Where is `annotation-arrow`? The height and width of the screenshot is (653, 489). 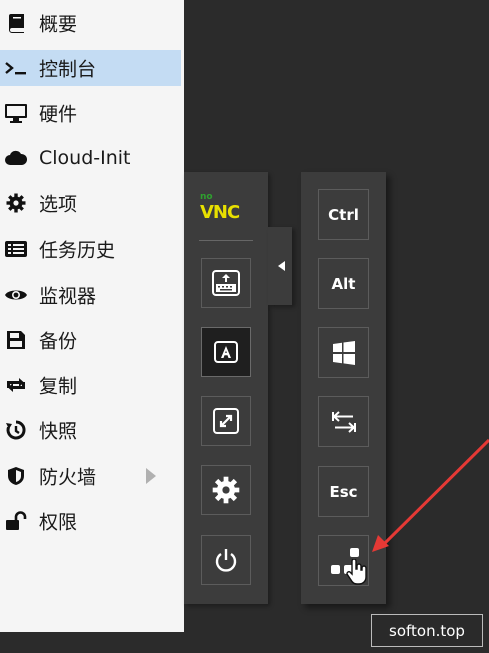
annotation-arrow is located at coordinates (430, 495).